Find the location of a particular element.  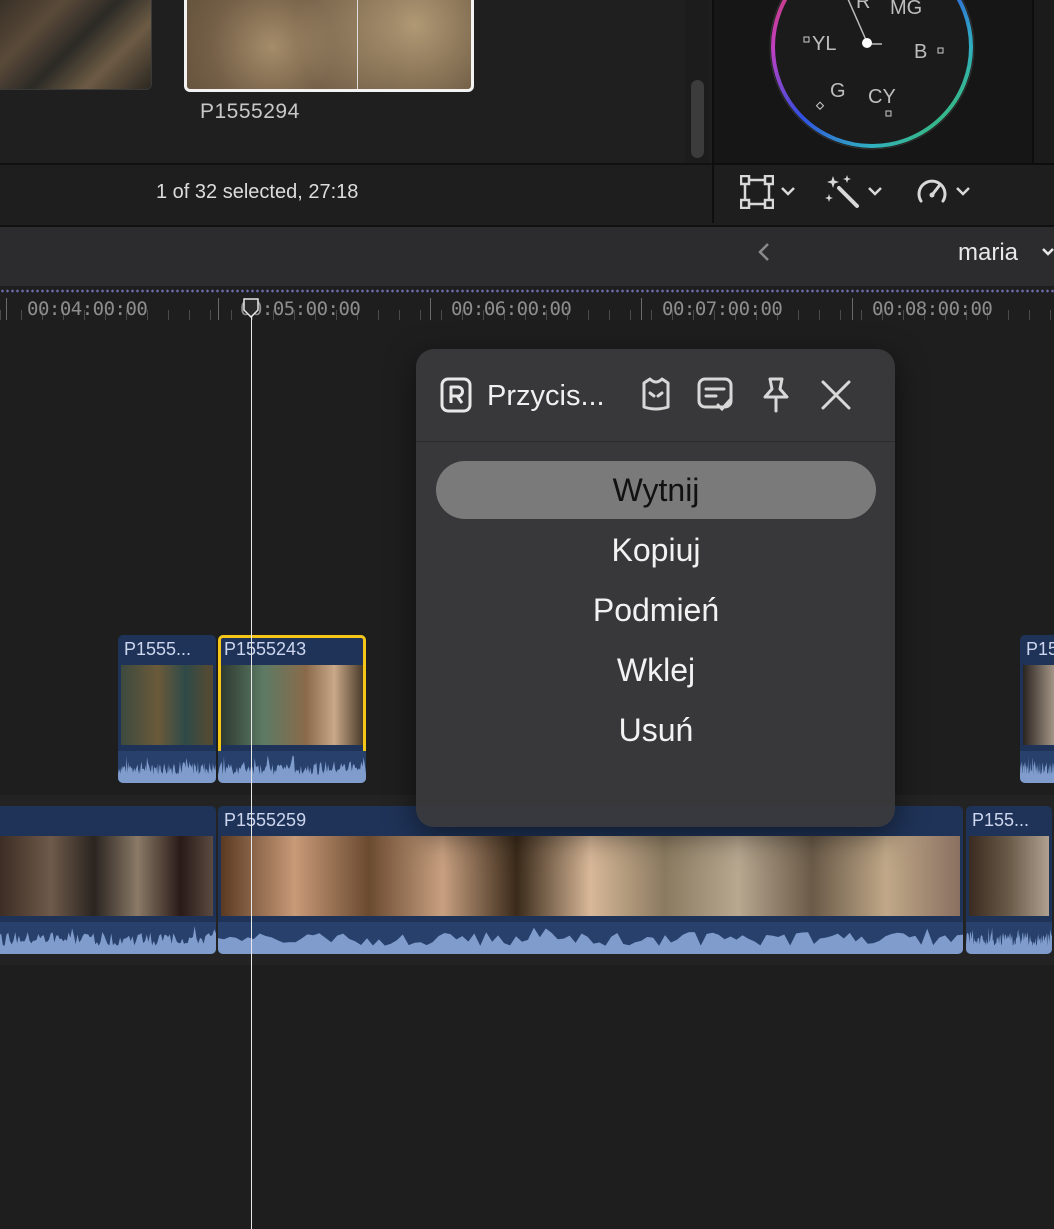

ruler-range-bar is located at coordinates (527, 291).